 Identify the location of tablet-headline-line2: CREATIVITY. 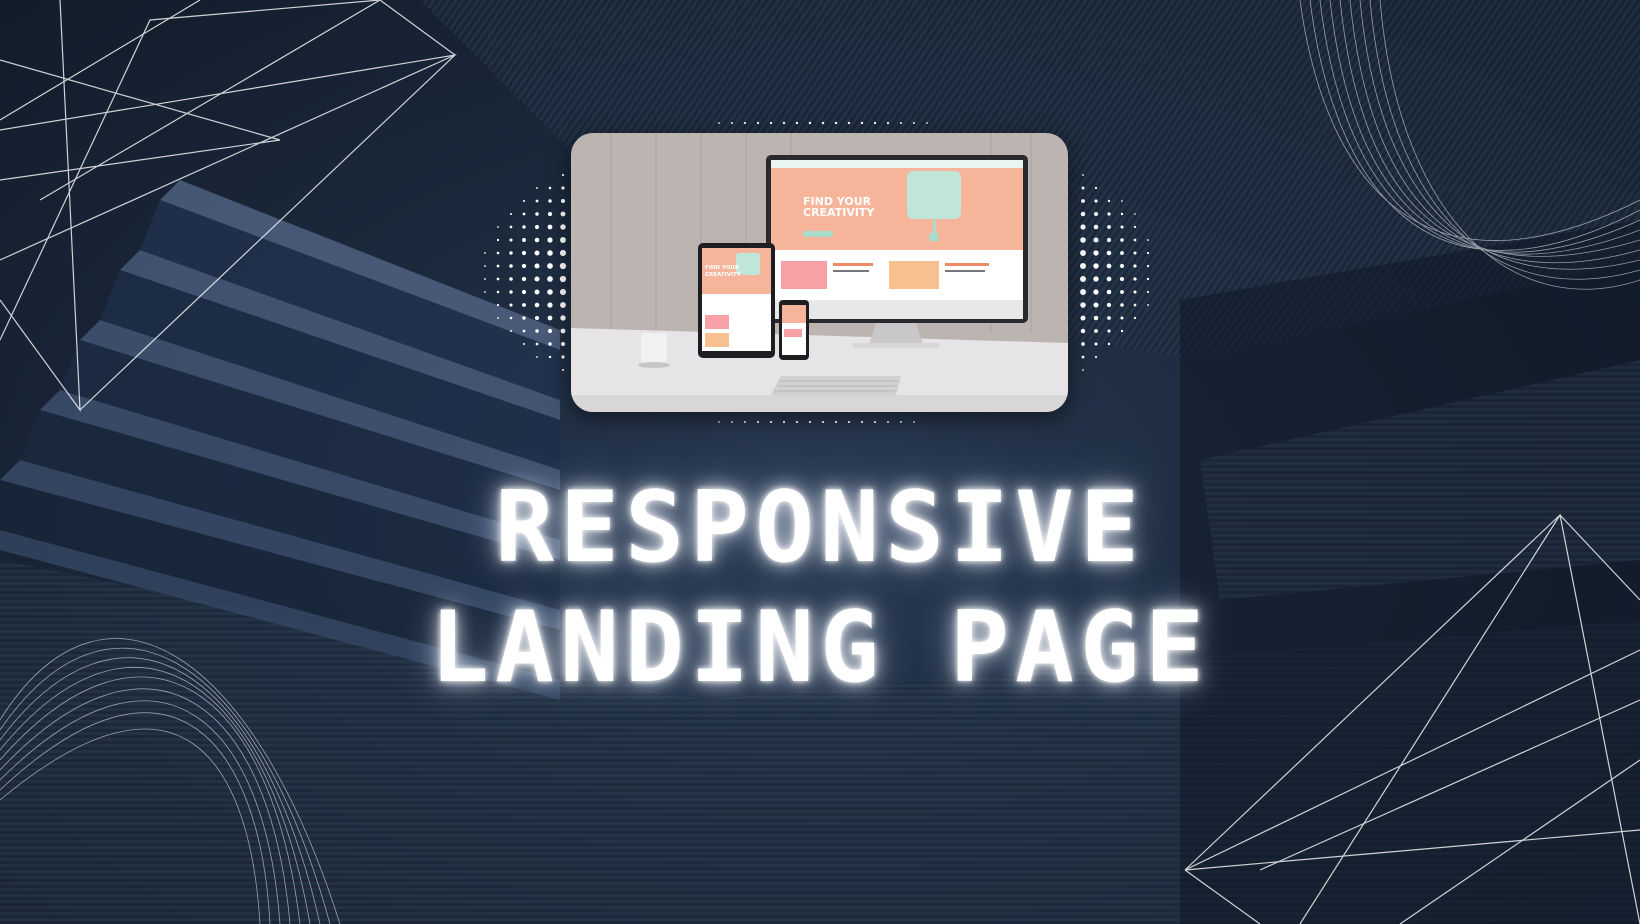
(723, 275).